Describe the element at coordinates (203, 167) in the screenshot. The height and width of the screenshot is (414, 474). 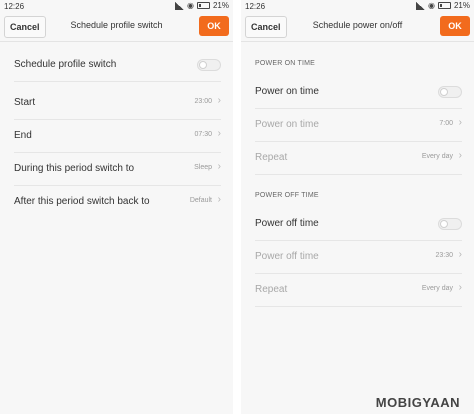
I see `row-value: Sleep` at that location.